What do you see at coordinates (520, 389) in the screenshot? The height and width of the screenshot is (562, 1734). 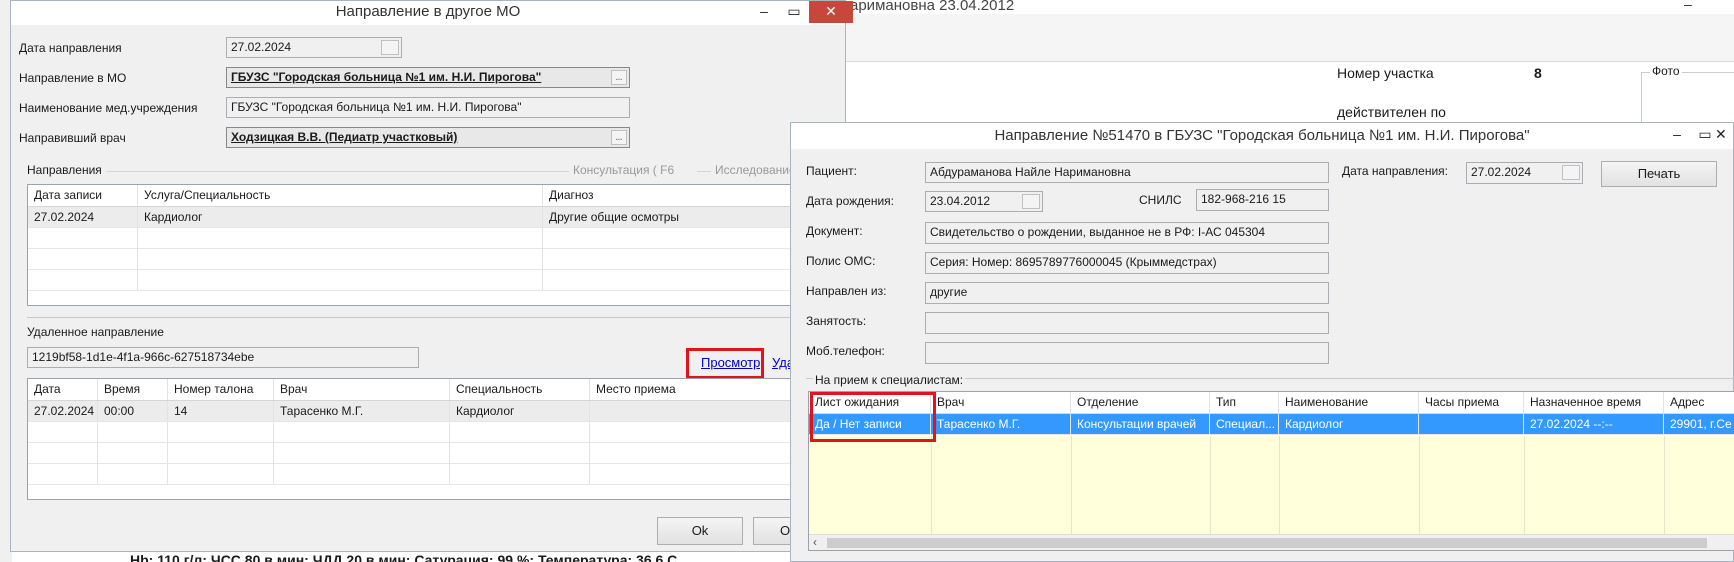 I see `column-header: Специальность` at bounding box center [520, 389].